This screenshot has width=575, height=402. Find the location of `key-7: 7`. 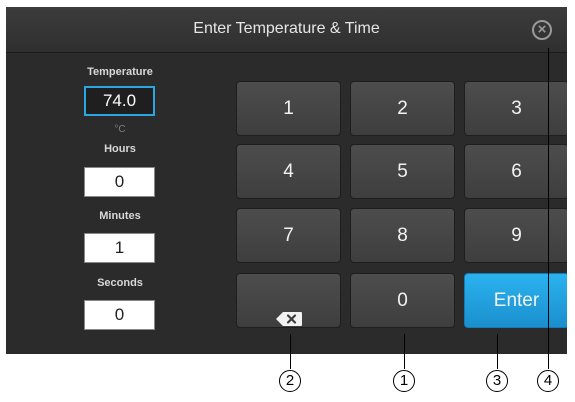

key-7: 7 is located at coordinates (288, 235).